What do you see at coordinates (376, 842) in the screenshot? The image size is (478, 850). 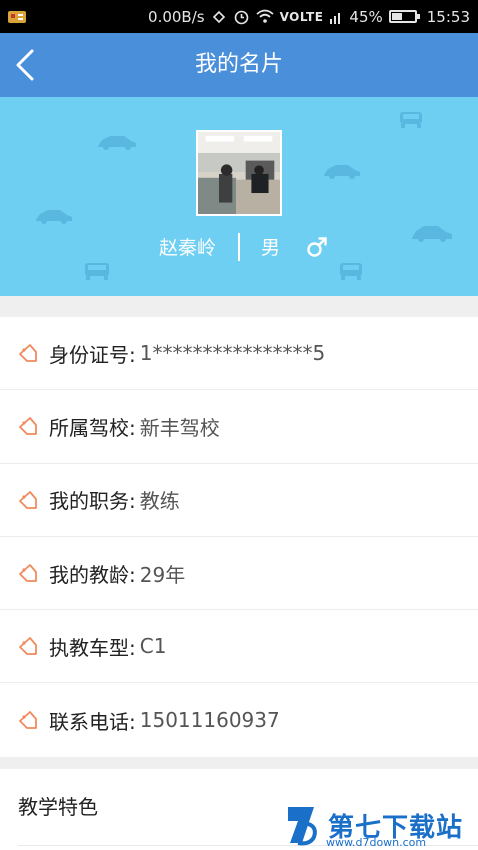 I see `watermark-url: www.d7down.com` at bounding box center [376, 842].